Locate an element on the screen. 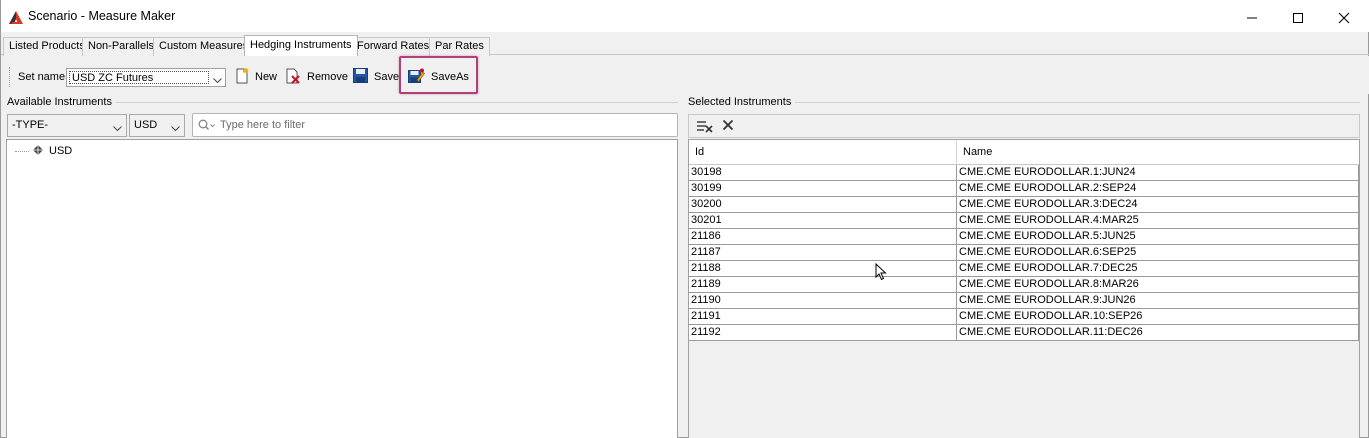 This screenshot has height=438, width=1369. table-row: 21189 CME.CME EURODOLLAR.8:MAR26 is located at coordinates (1024, 285).